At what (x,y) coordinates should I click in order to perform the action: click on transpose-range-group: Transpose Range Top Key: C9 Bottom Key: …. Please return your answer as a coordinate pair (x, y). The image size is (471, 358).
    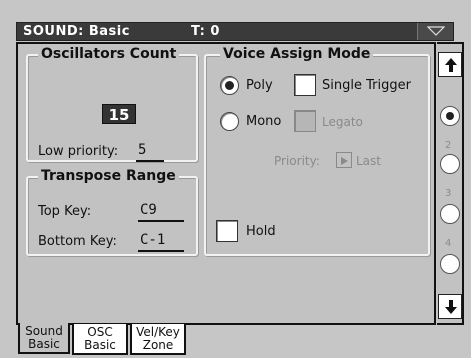
    Looking at the image, I should click on (112, 212).